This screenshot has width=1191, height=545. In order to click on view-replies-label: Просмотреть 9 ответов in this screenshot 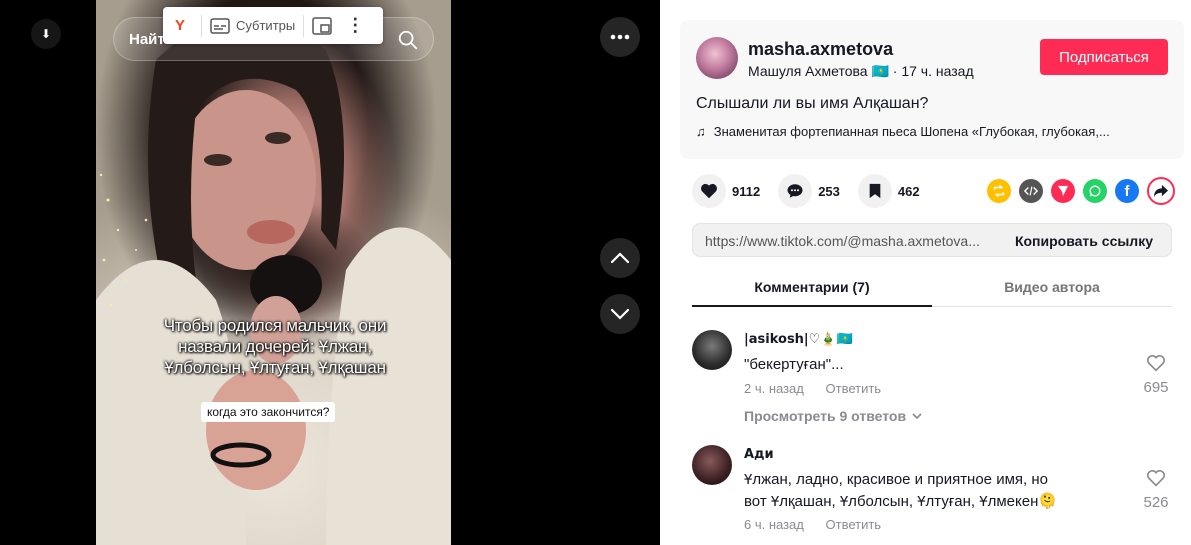, I will do `click(825, 416)`.